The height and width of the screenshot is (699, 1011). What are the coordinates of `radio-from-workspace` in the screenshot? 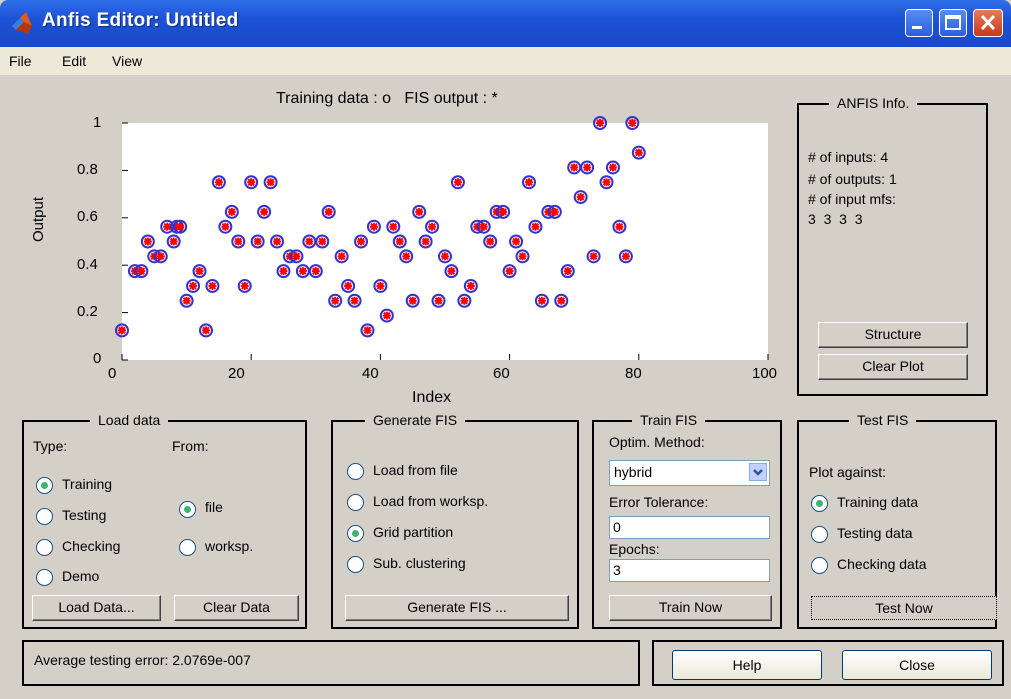 It's located at (187, 547).